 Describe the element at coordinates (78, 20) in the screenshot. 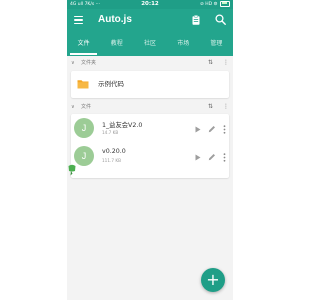

I see `menu-icon` at that location.